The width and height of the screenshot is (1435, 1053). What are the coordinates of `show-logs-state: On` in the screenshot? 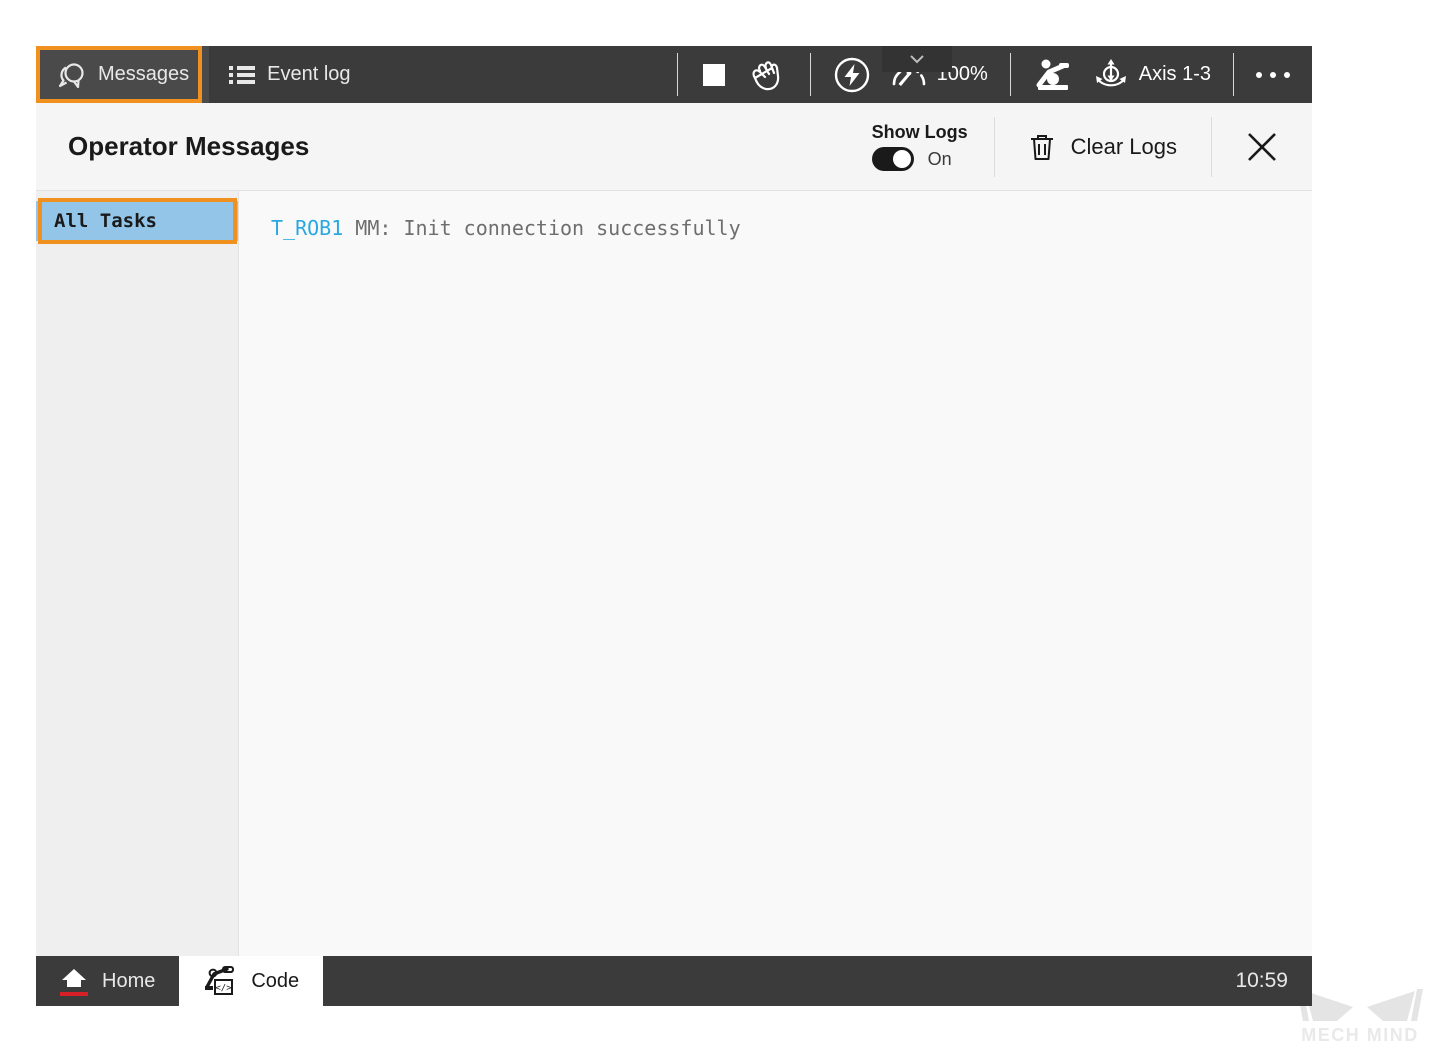 It's located at (939, 158).